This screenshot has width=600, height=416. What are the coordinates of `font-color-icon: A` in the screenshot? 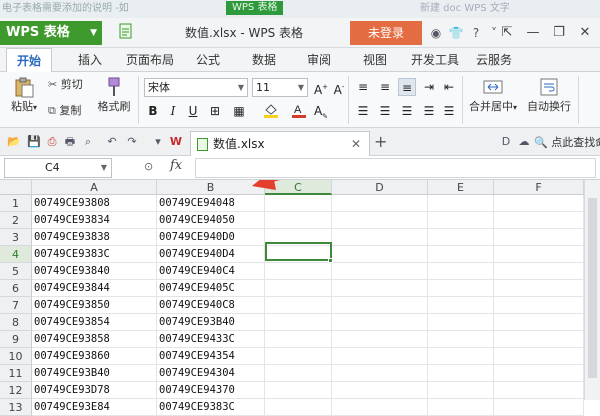 It's located at (299, 111).